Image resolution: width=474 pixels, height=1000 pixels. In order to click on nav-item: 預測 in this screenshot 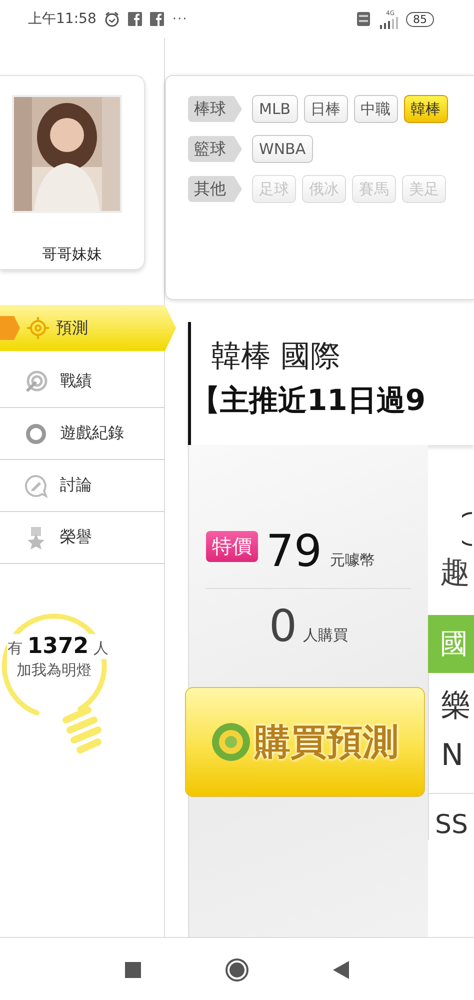, I will do `click(88, 328)`.